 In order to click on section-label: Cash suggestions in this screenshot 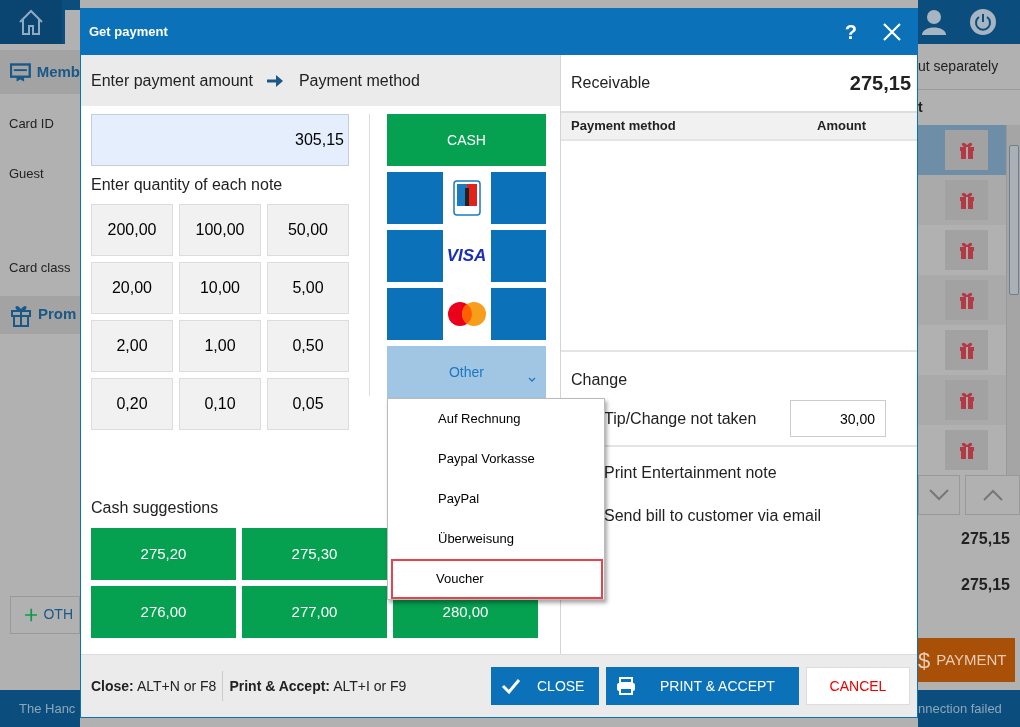, I will do `click(155, 508)`.